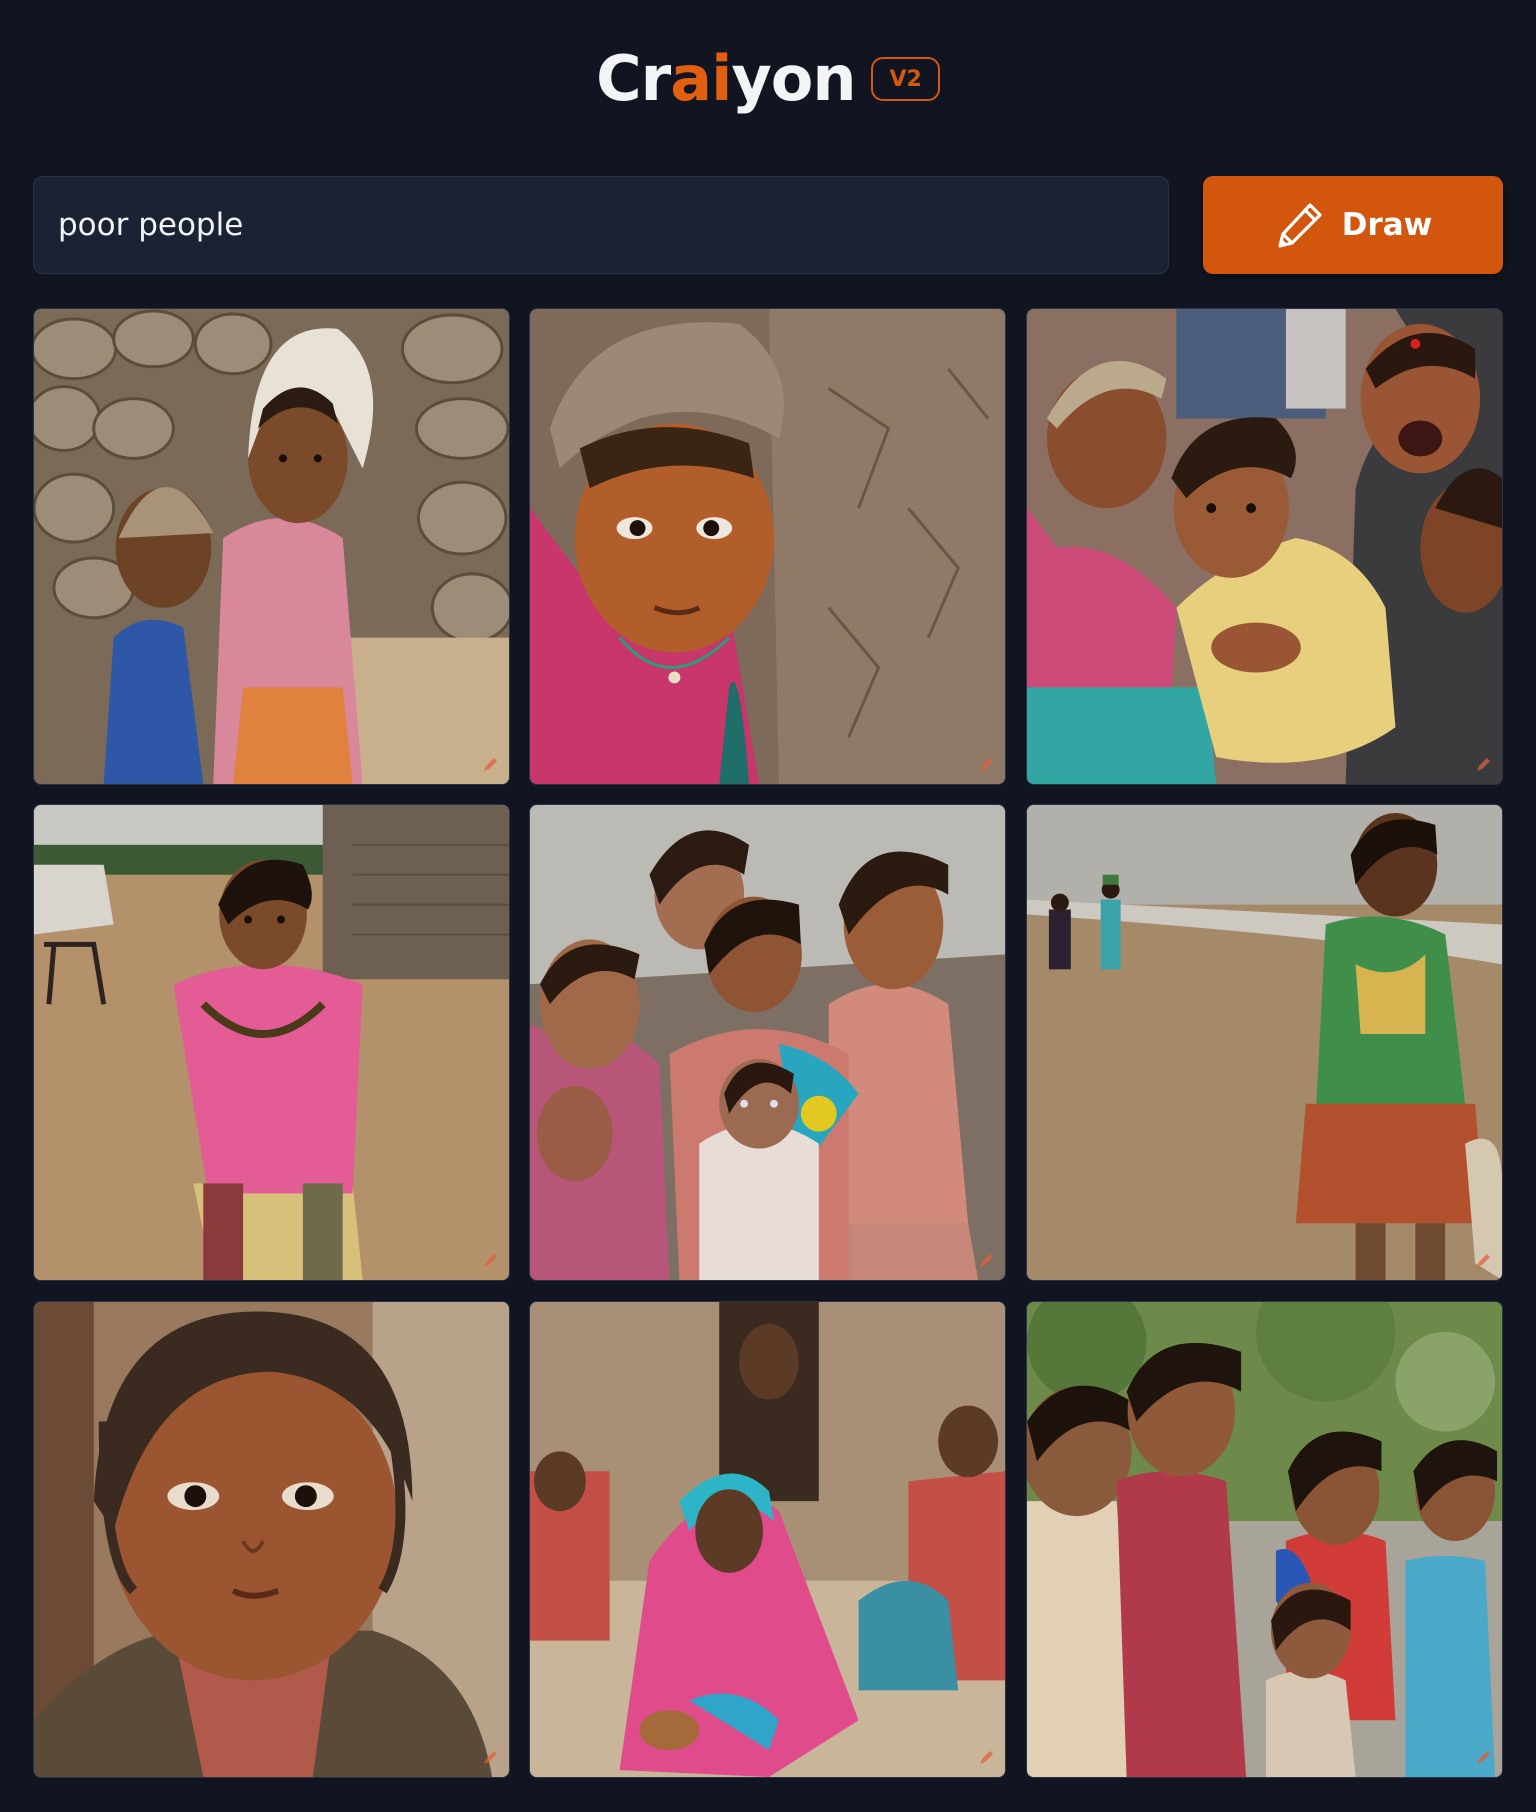 The height and width of the screenshot is (1812, 1536). What do you see at coordinates (726, 78) in the screenshot?
I see `logo-text: Craiyon` at bounding box center [726, 78].